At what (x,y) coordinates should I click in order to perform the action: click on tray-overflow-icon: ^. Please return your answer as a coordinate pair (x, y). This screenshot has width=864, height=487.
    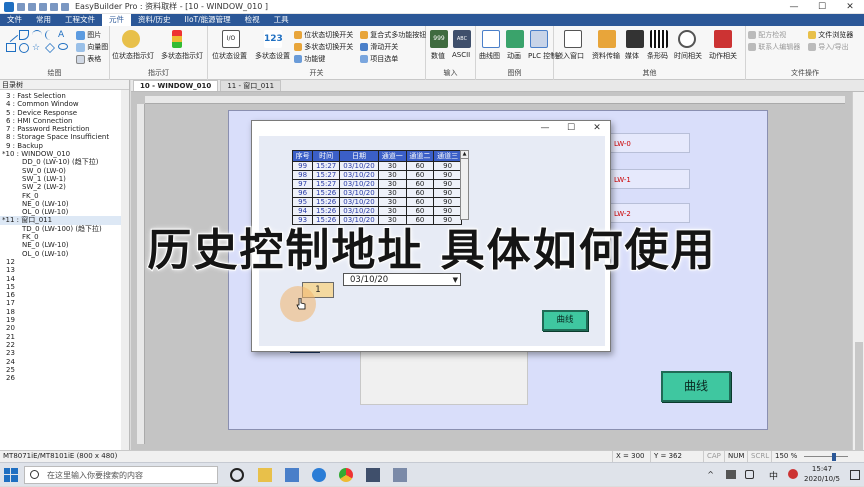
    Looking at the image, I should click on (710, 474).